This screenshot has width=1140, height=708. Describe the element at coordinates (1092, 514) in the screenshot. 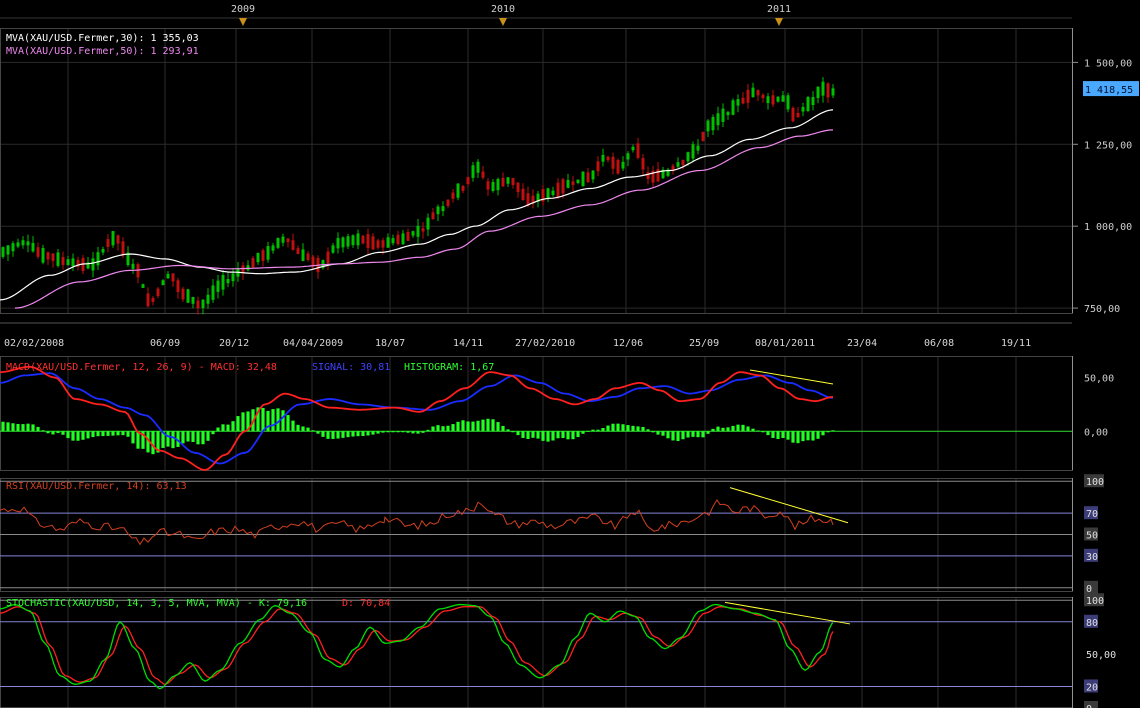

I see `rsi-y-tick-label-1: 70` at that location.